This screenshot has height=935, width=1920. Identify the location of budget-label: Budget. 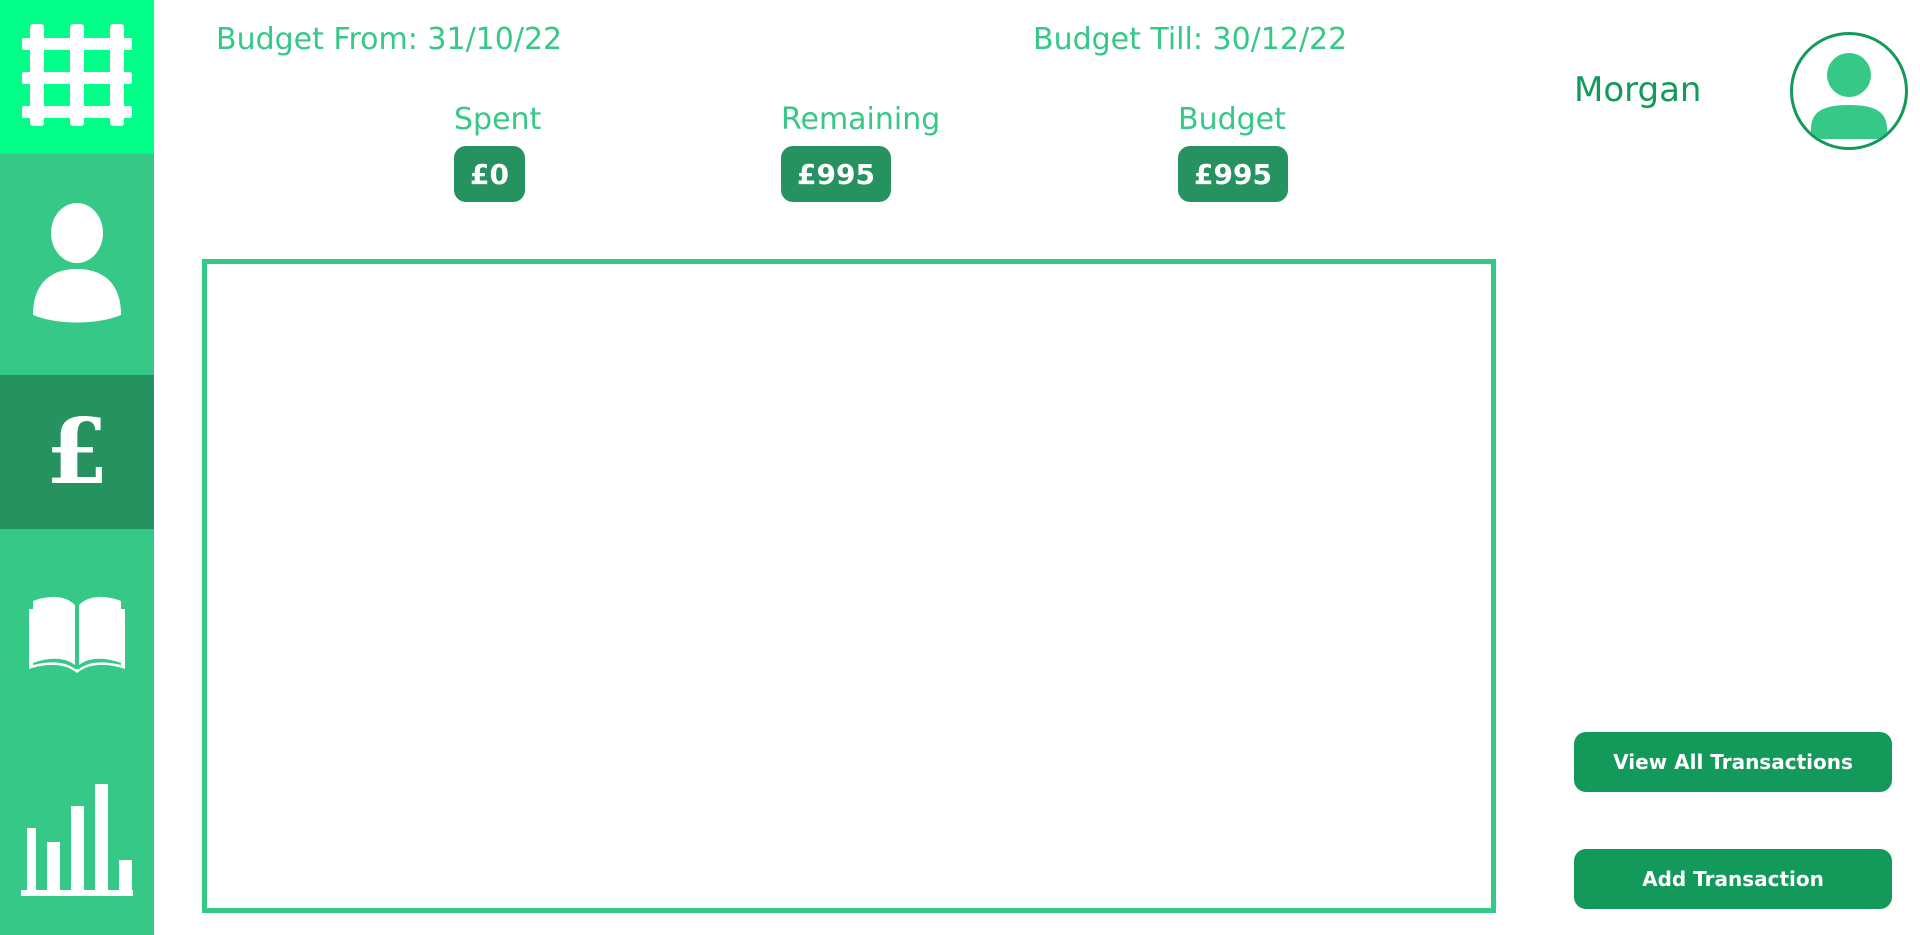
(1232, 119).